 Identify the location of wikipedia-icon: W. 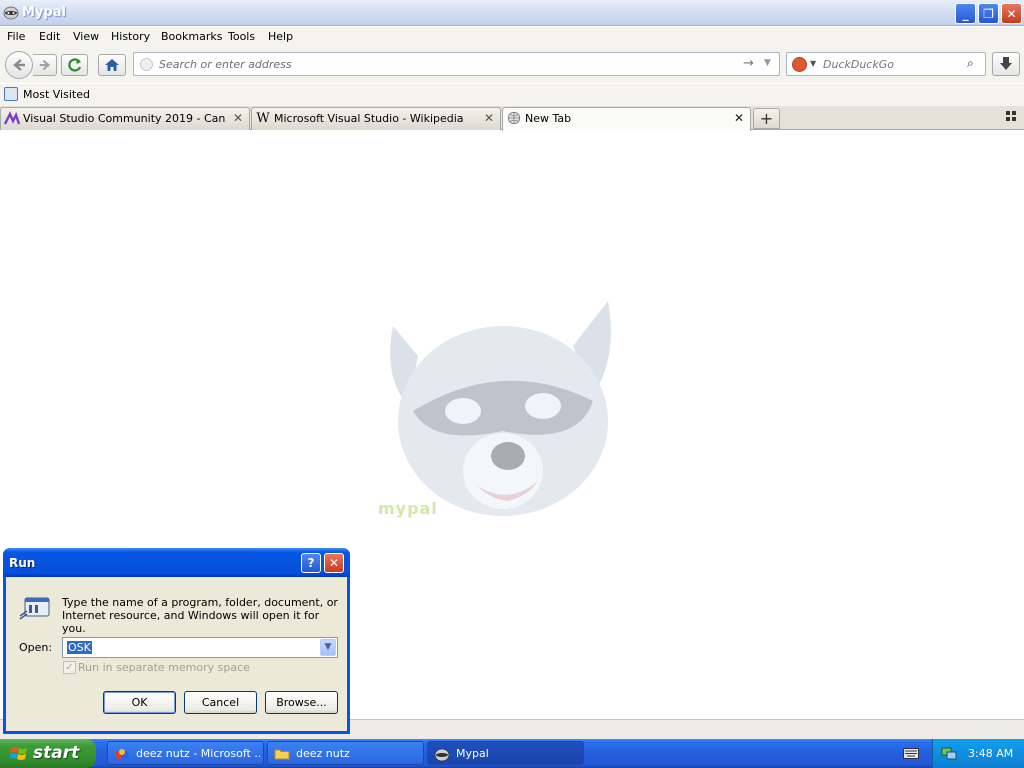
(263, 118).